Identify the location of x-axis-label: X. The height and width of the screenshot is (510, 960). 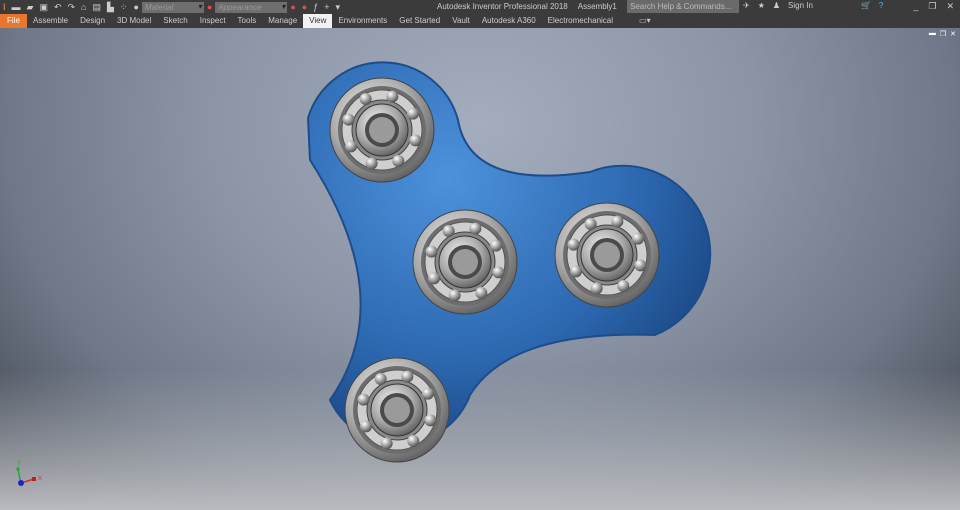
(40, 479).